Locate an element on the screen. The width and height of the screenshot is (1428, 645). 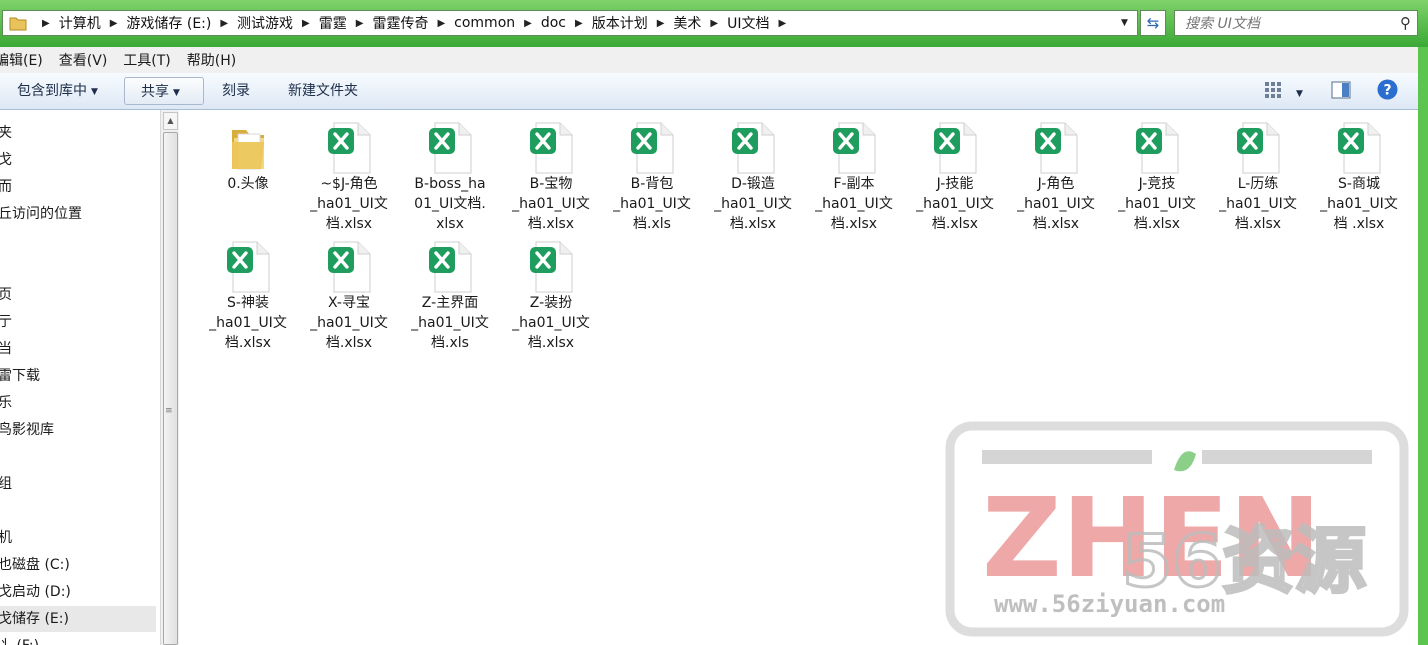
view-dropdown-icon: ▼ is located at coordinates (1299, 90).